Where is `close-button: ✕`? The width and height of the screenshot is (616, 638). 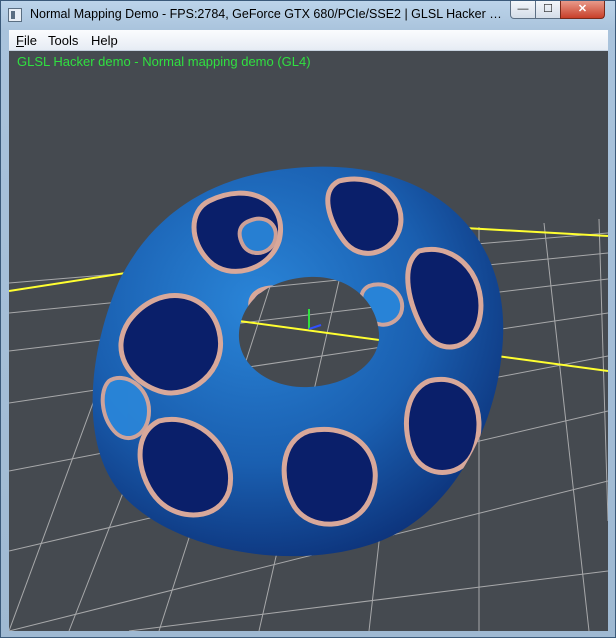 close-button: ✕ is located at coordinates (582, 10).